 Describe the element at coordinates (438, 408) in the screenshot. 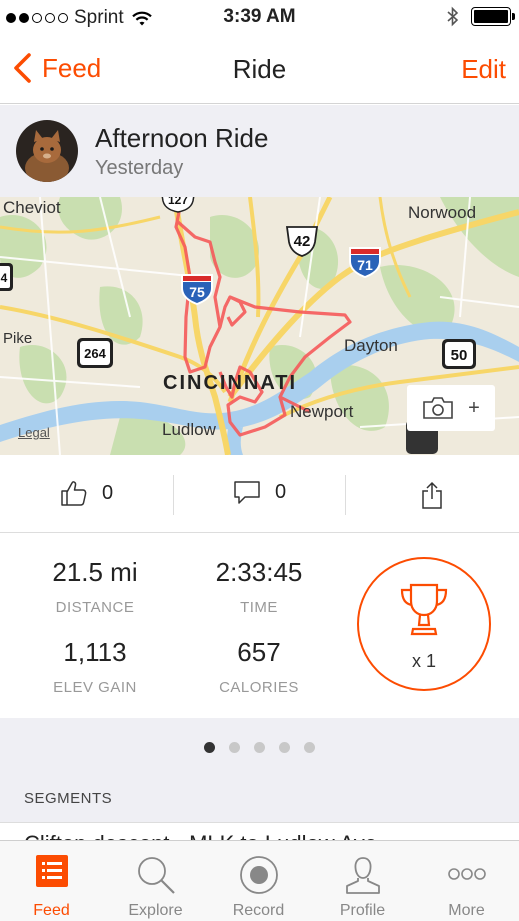

I see `camera-icon` at that location.